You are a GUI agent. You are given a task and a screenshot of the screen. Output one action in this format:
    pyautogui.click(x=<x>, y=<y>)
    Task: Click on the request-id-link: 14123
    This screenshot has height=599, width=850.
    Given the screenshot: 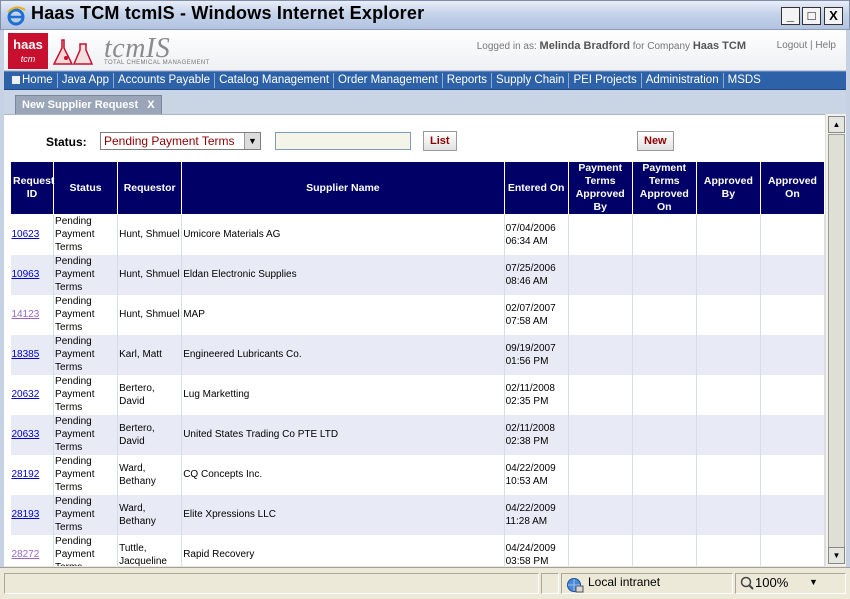 What is the action you would take?
    pyautogui.click(x=26, y=314)
    